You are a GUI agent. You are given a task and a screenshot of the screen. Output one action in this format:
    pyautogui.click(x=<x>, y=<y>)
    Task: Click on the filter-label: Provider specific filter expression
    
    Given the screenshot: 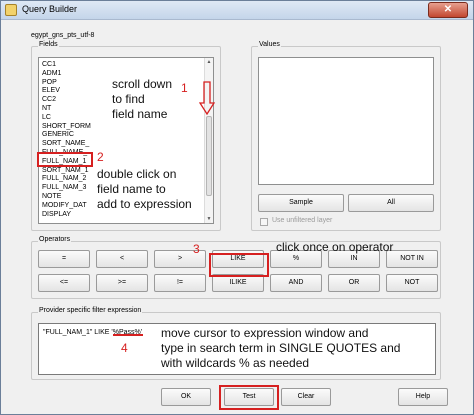 What is the action you would take?
    pyautogui.click(x=90, y=310)
    